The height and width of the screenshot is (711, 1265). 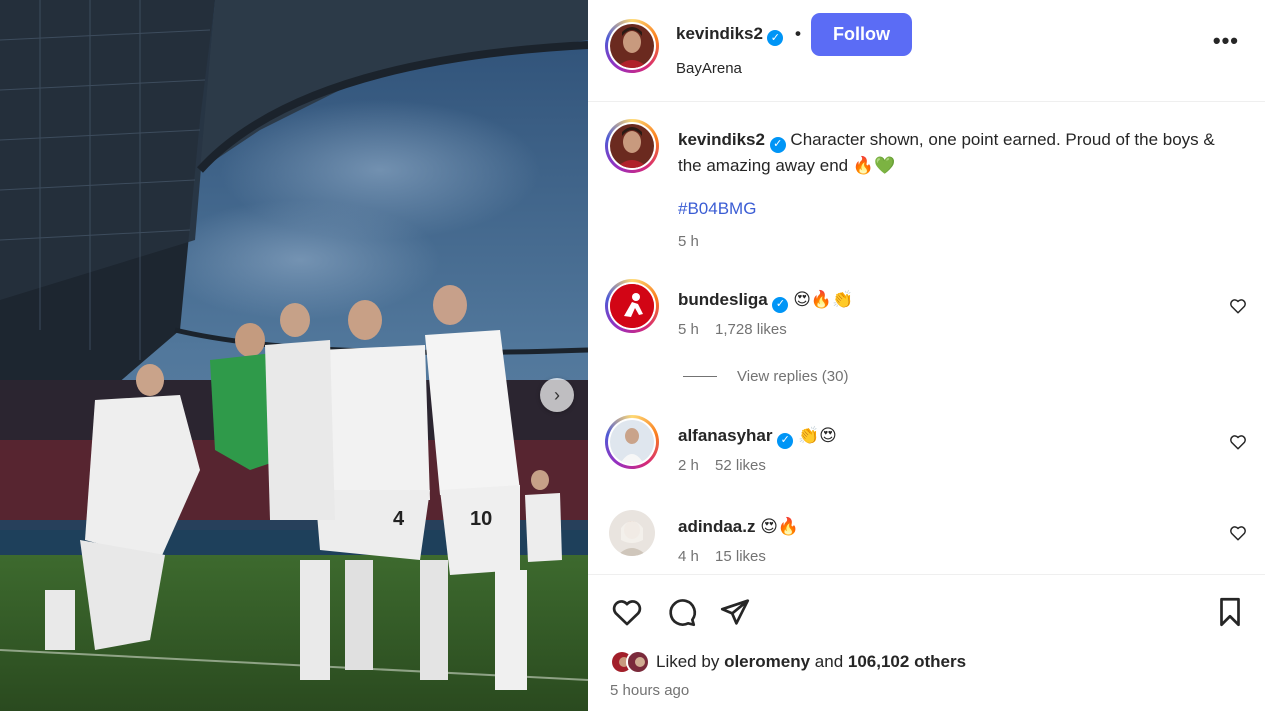 I want to click on comment-avatar-alfanasyhar, so click(x=632, y=442).